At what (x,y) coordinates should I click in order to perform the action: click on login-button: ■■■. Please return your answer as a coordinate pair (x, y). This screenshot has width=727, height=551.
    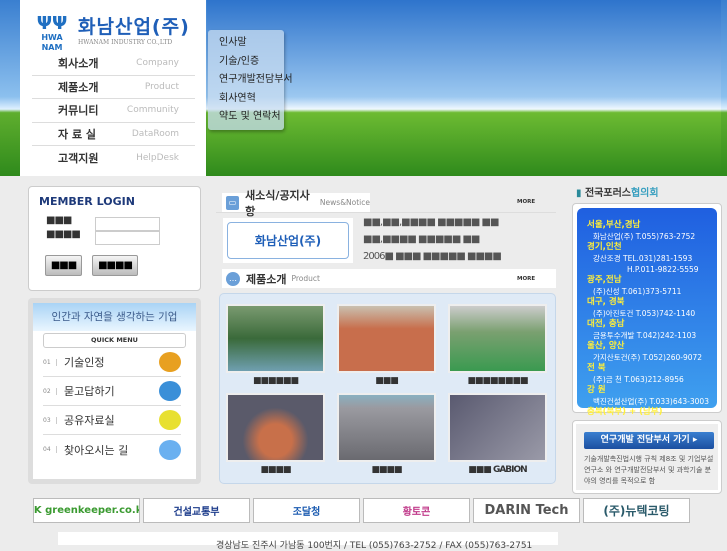
    Looking at the image, I should click on (63, 265).